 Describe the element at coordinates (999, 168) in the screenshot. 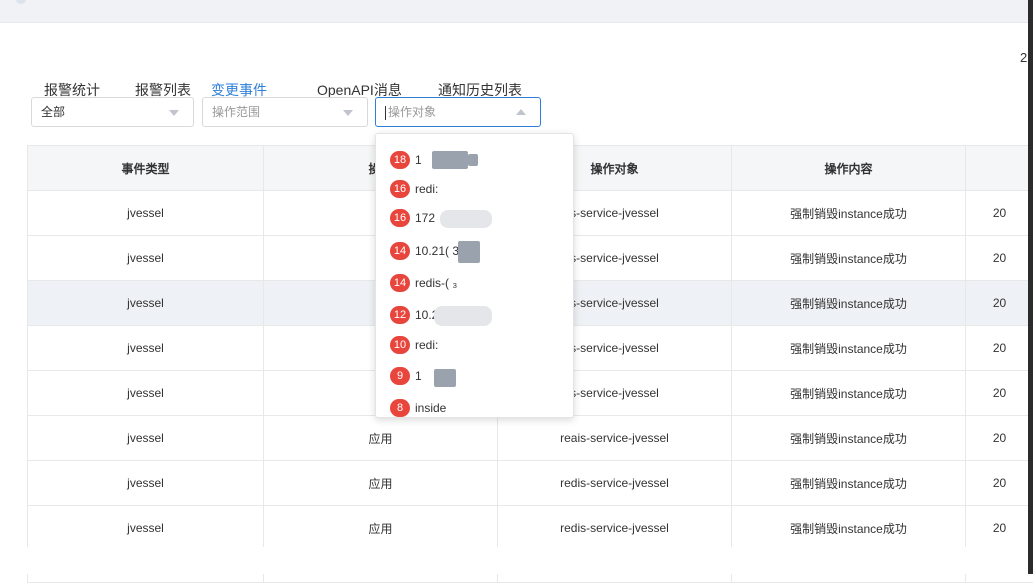

I see `header-time` at that location.